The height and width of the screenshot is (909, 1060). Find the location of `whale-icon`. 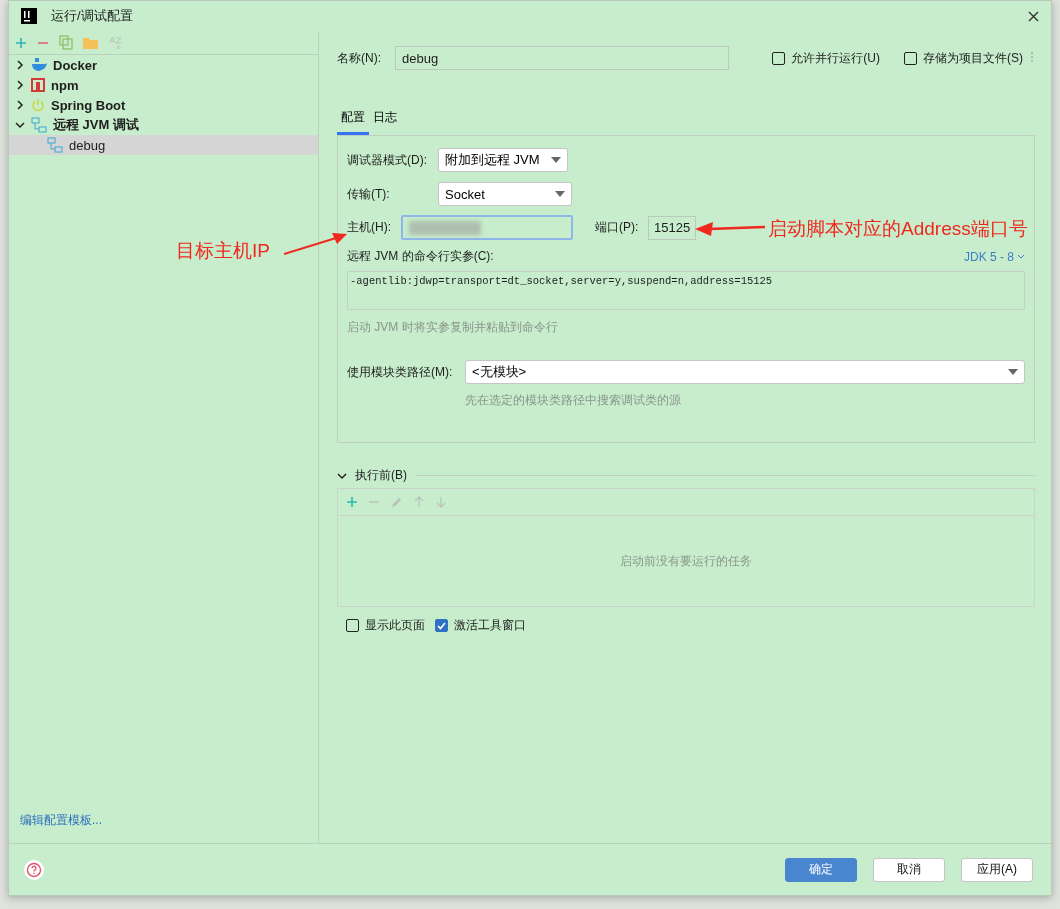

whale-icon is located at coordinates (39, 65).